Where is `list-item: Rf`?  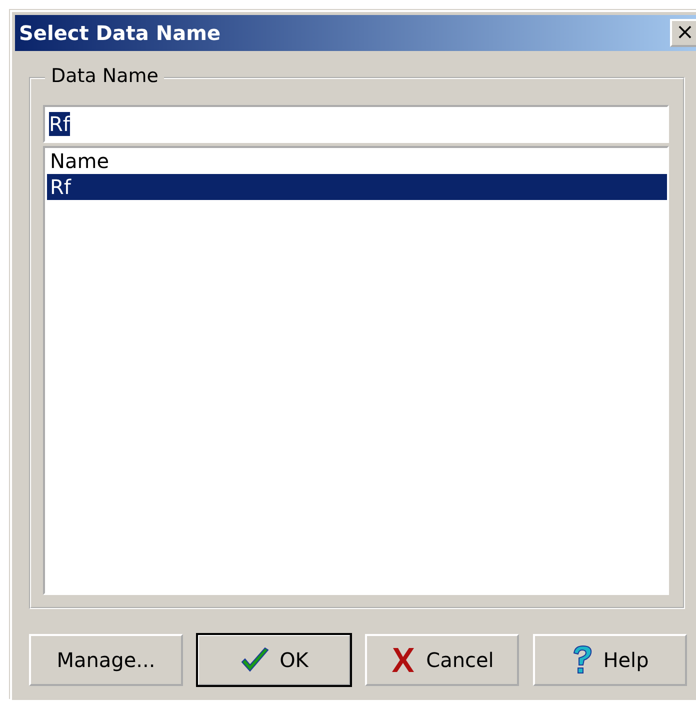 list-item: Rf is located at coordinates (357, 187).